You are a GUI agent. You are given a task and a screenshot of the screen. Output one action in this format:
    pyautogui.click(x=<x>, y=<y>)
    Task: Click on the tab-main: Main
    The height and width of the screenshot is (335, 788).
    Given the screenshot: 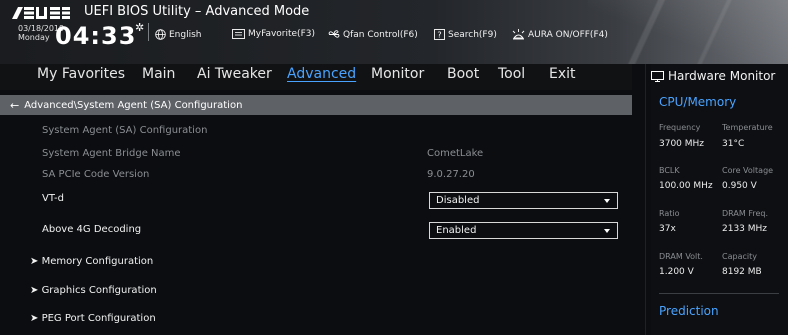 What is the action you would take?
    pyautogui.click(x=158, y=74)
    